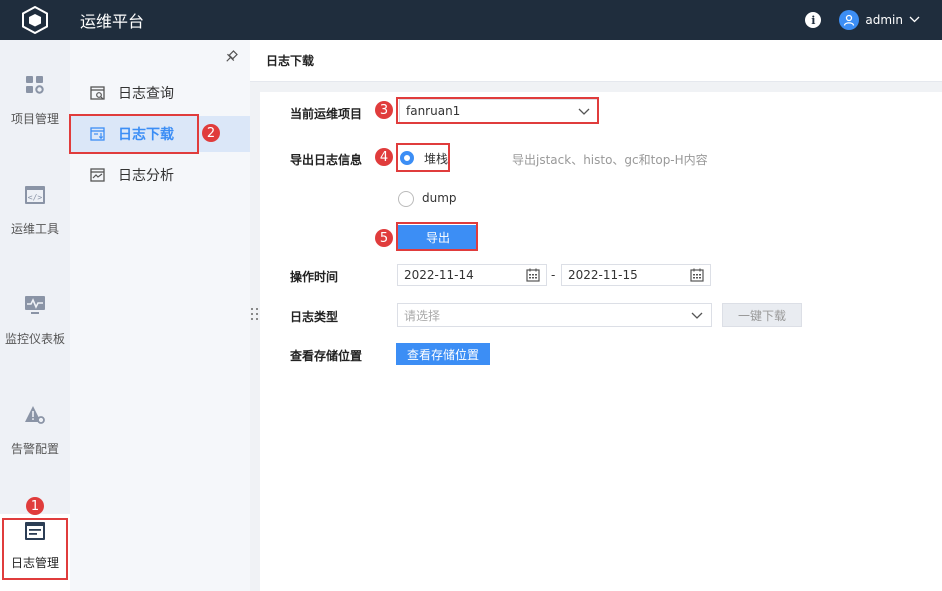 This screenshot has width=942, height=591. What do you see at coordinates (98, 93) in the screenshot?
I see `log-search-icon` at bounding box center [98, 93].